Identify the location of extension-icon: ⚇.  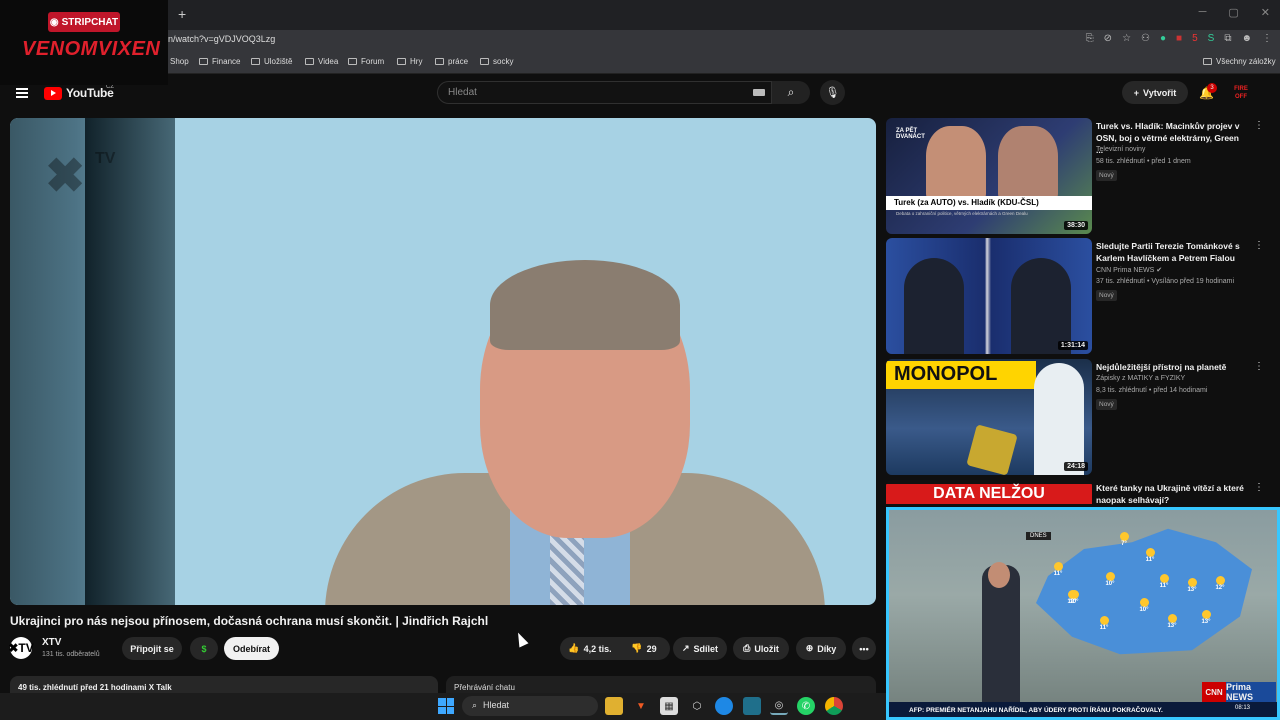
(1145, 38).